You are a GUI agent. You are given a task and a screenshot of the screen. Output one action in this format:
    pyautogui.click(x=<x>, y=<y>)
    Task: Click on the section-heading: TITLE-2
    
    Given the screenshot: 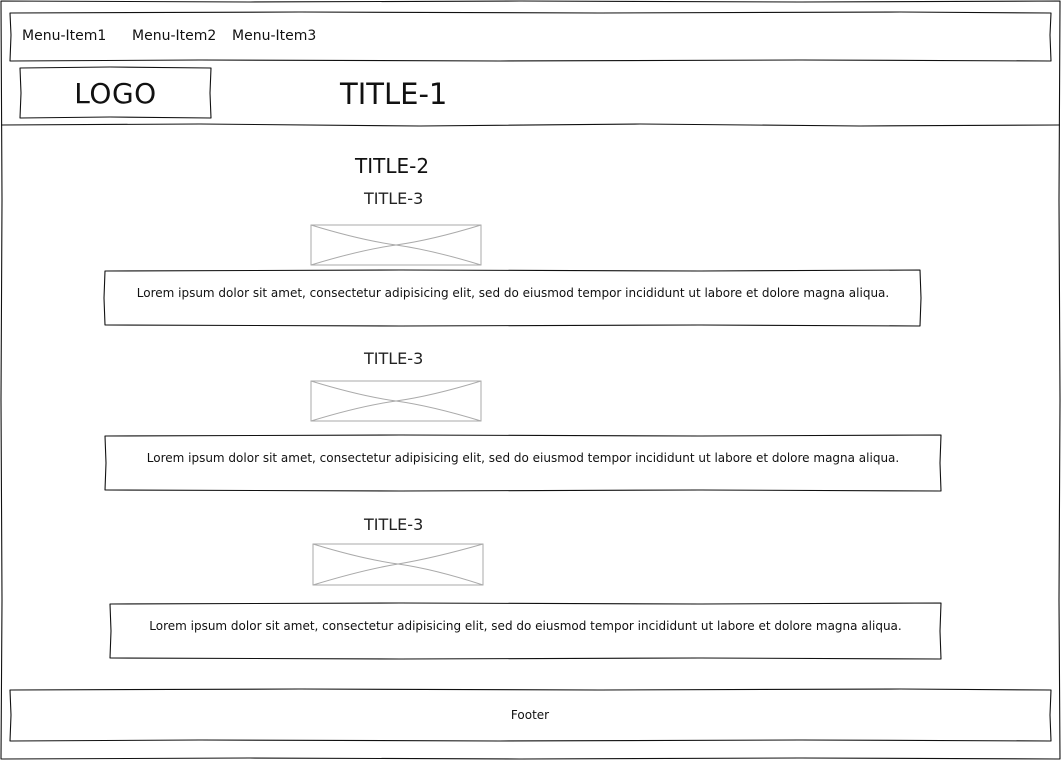 What is the action you would take?
    pyautogui.click(x=392, y=166)
    